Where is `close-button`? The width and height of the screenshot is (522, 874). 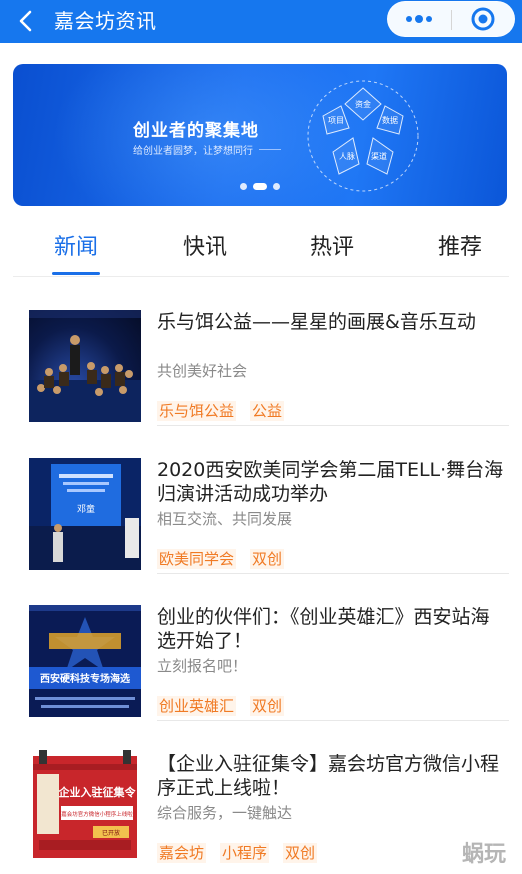
close-button is located at coordinates (483, 19).